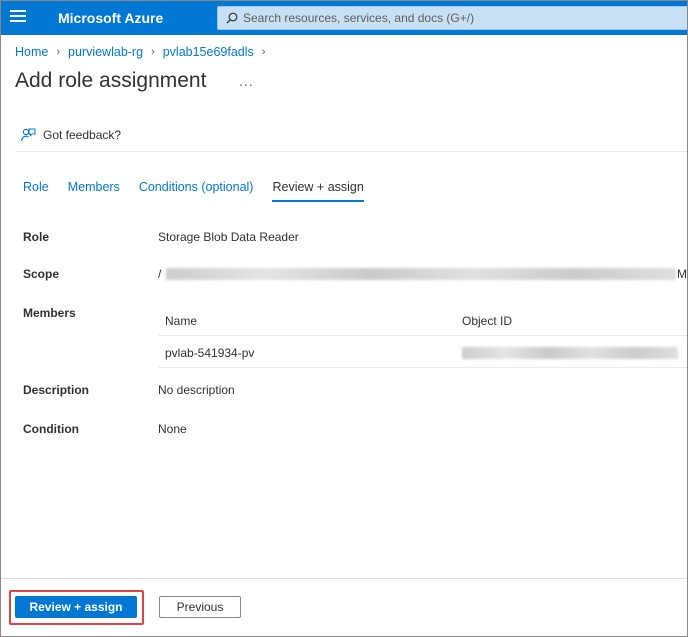 The width and height of the screenshot is (688, 637). I want to click on condition-value: None, so click(172, 429).